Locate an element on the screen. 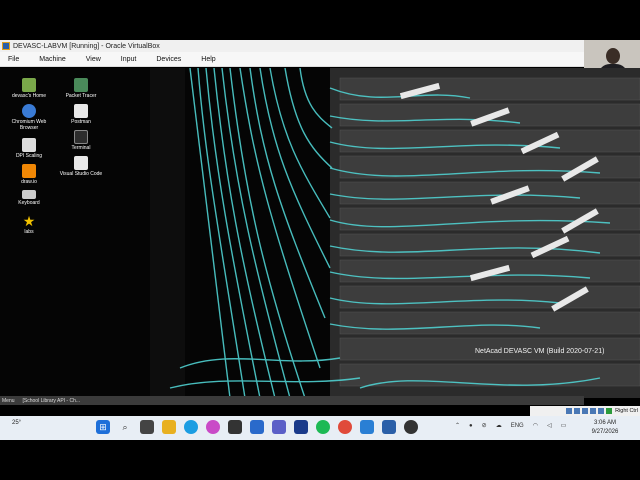 The height and width of the screenshot is (480, 640). desktop-icon-labs: ★ labs is located at coordinates (29, 224).